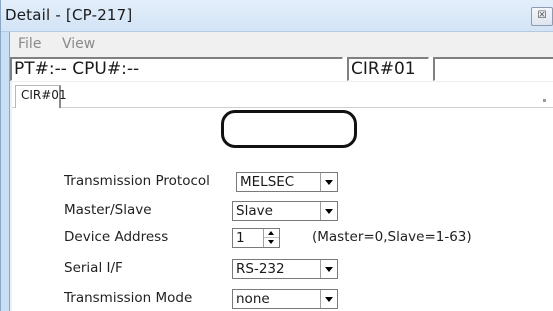 Image resolution: width=553 pixels, height=311 pixels. Describe the element at coordinates (282, 95) in the screenshot. I see `tab-strip: CIR#01` at that location.